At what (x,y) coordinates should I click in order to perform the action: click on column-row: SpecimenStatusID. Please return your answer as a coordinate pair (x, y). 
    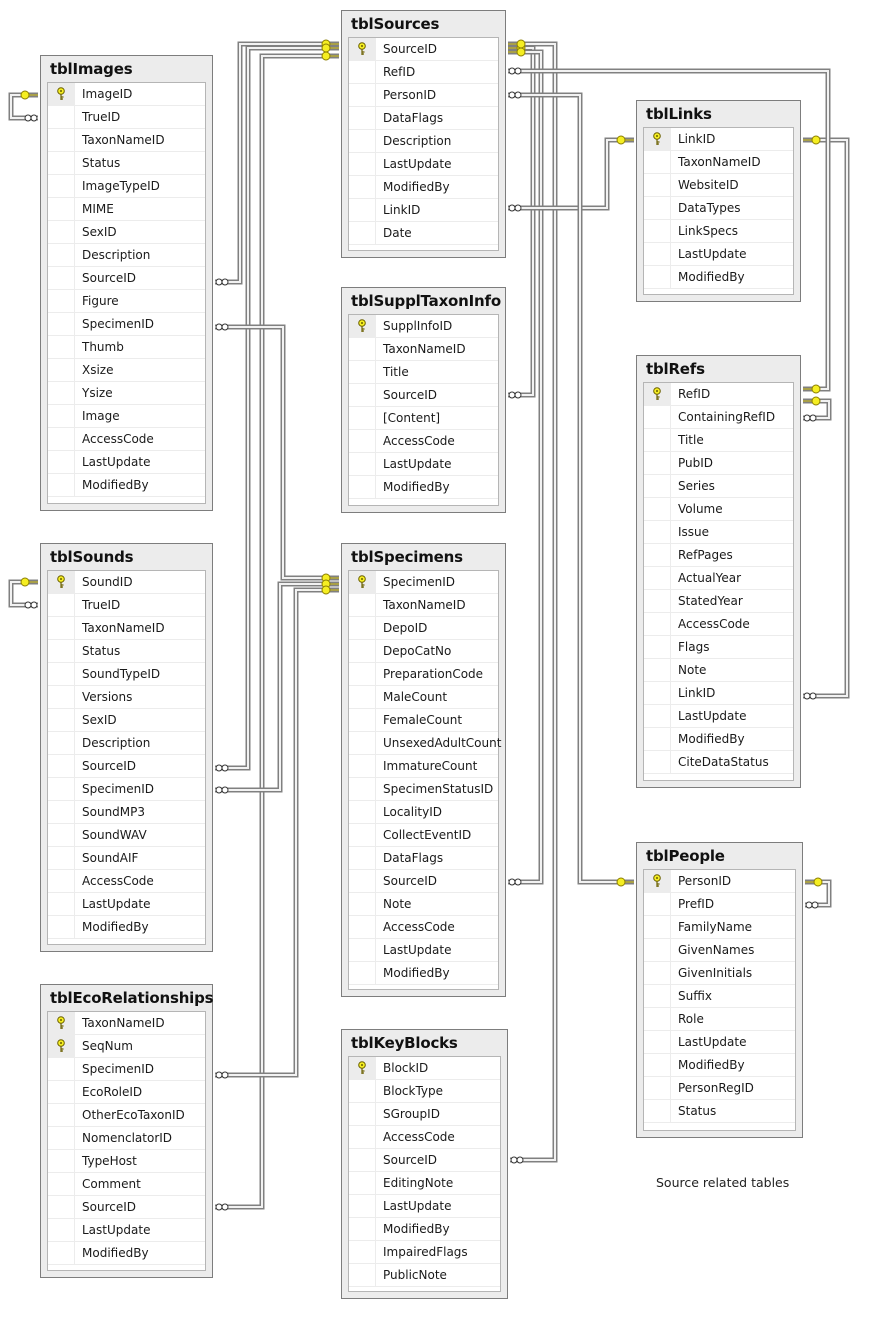
    Looking at the image, I should click on (423, 789).